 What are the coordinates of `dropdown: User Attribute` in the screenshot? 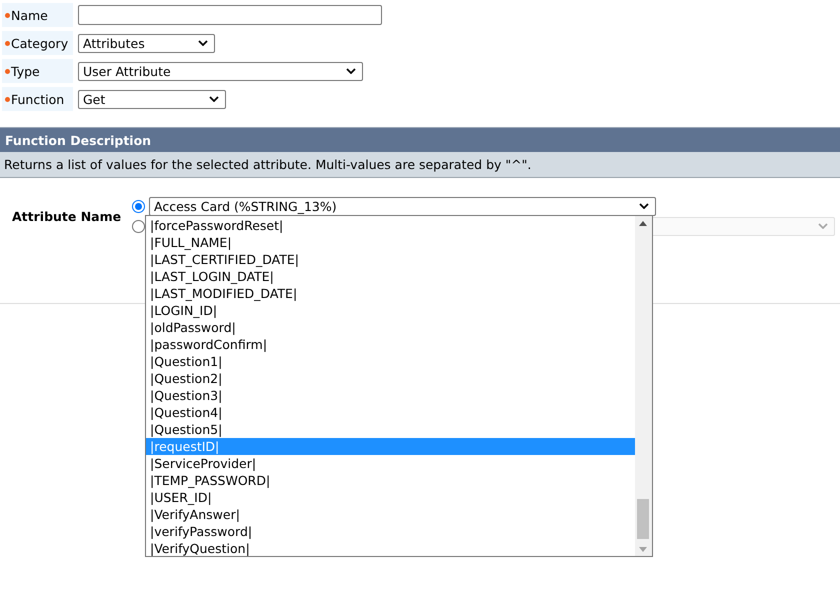 It's located at (220, 71).